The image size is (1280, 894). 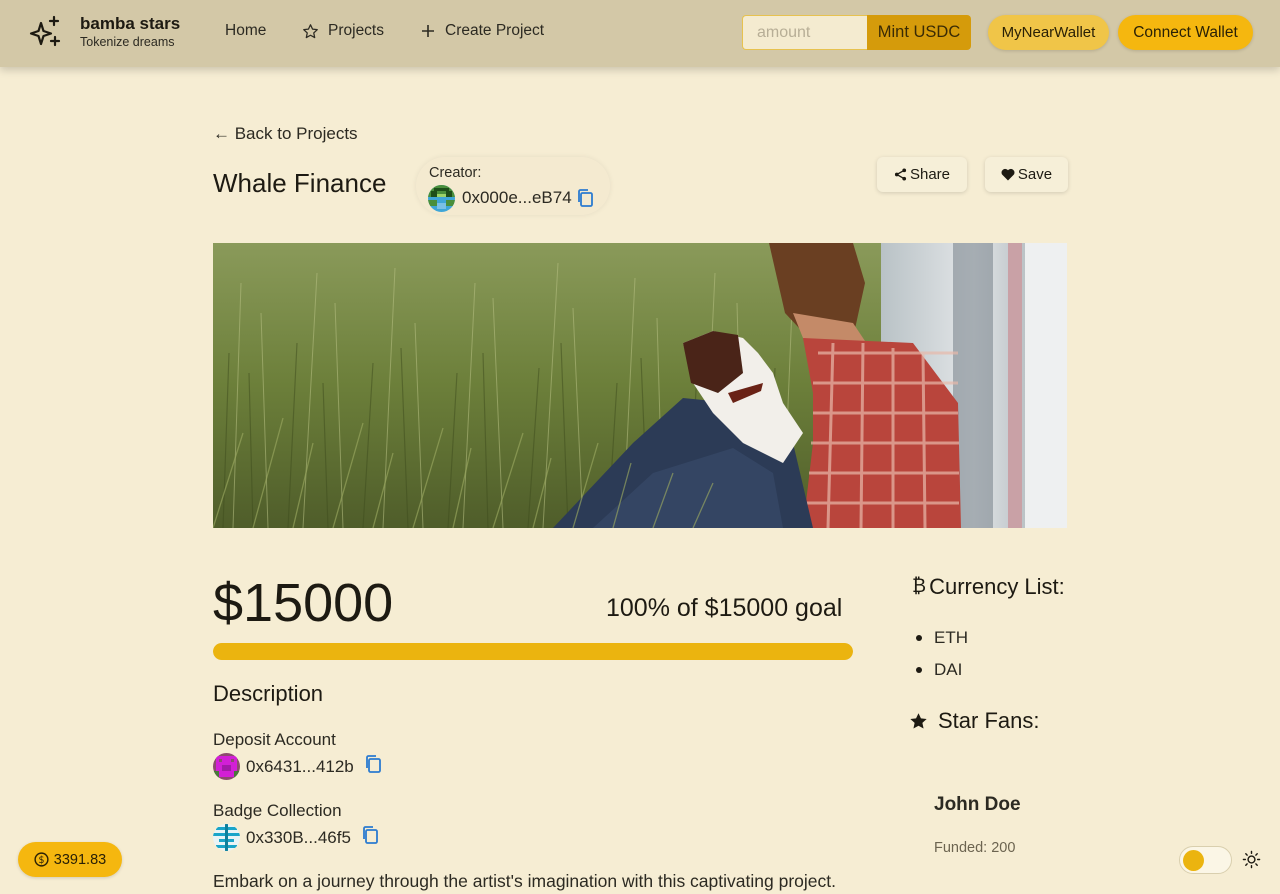 I want to click on nav-home: Home, so click(x=245, y=31).